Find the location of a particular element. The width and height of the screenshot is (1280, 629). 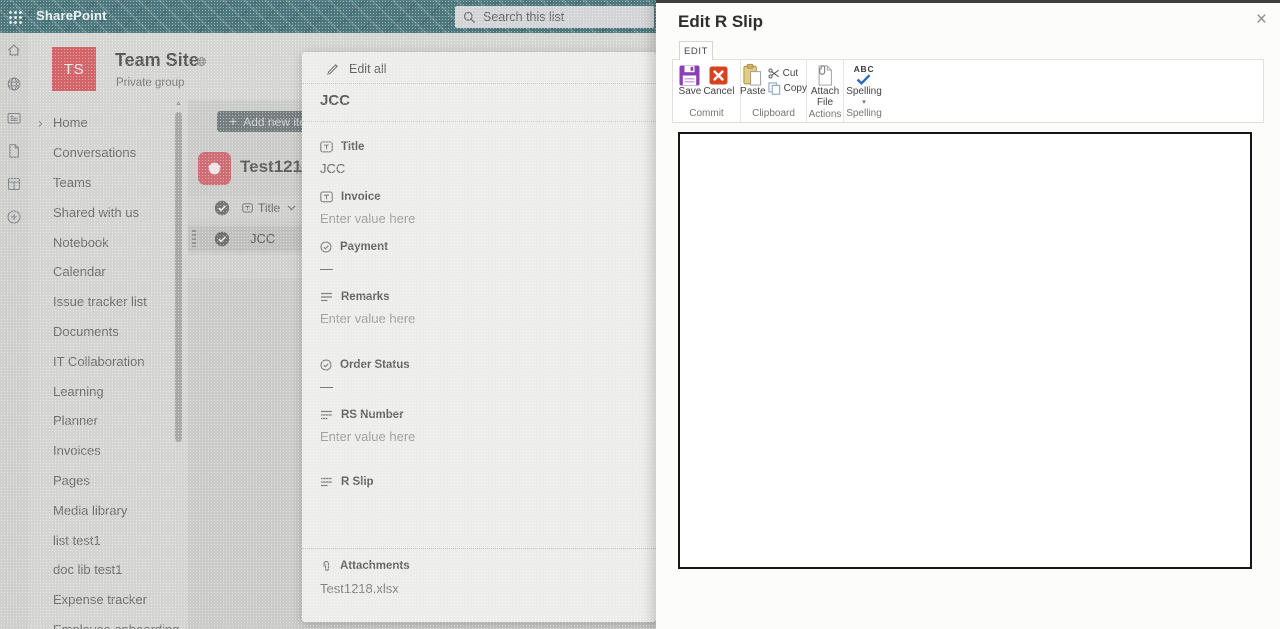

cancel-icon is located at coordinates (718, 75).